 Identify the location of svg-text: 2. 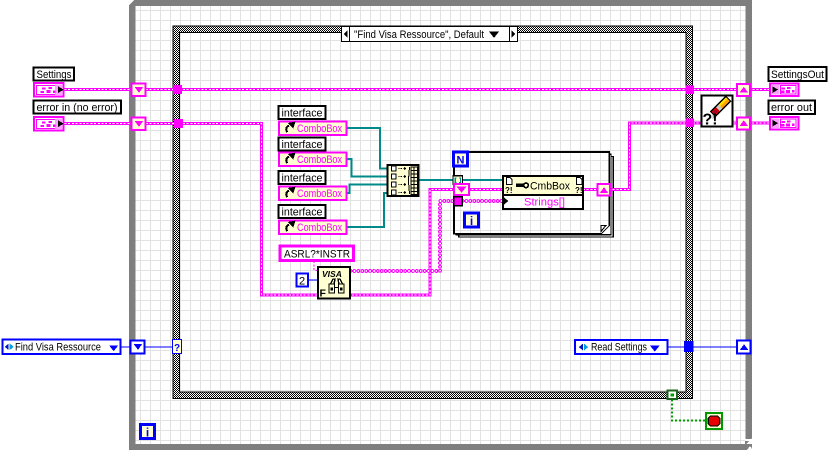
(302, 282).